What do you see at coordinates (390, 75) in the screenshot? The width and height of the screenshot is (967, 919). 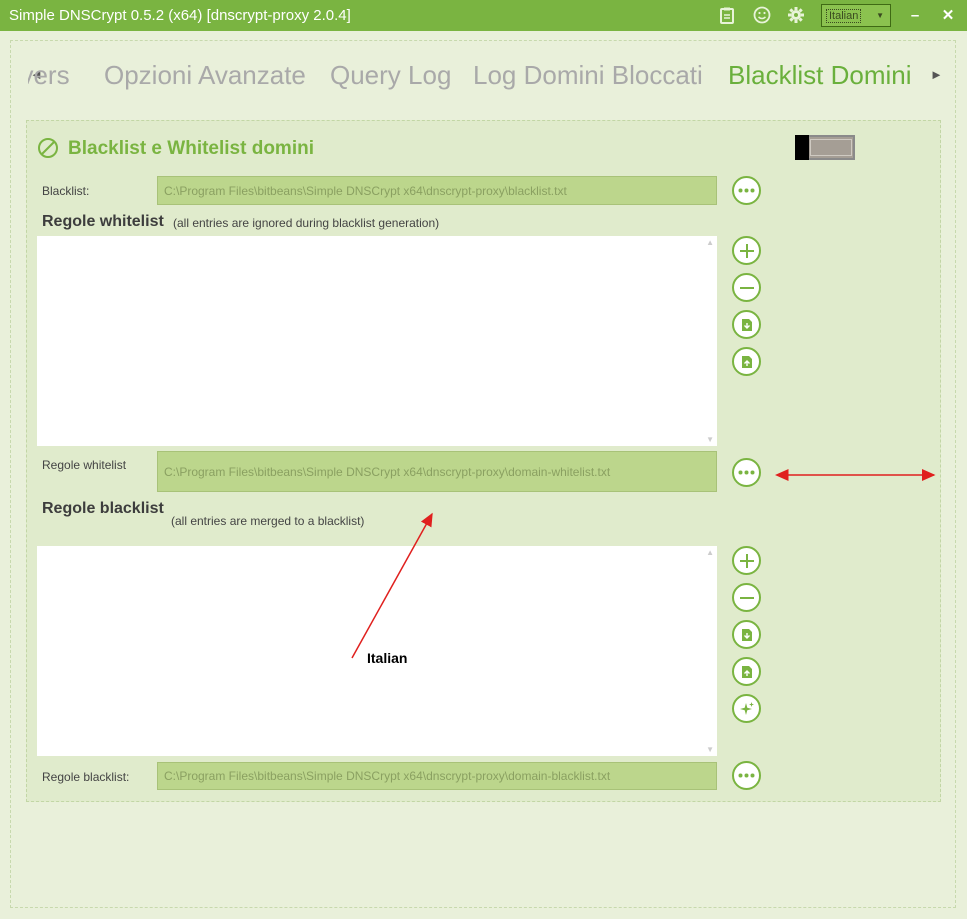 I see `tab-query-log: Query Log` at bounding box center [390, 75].